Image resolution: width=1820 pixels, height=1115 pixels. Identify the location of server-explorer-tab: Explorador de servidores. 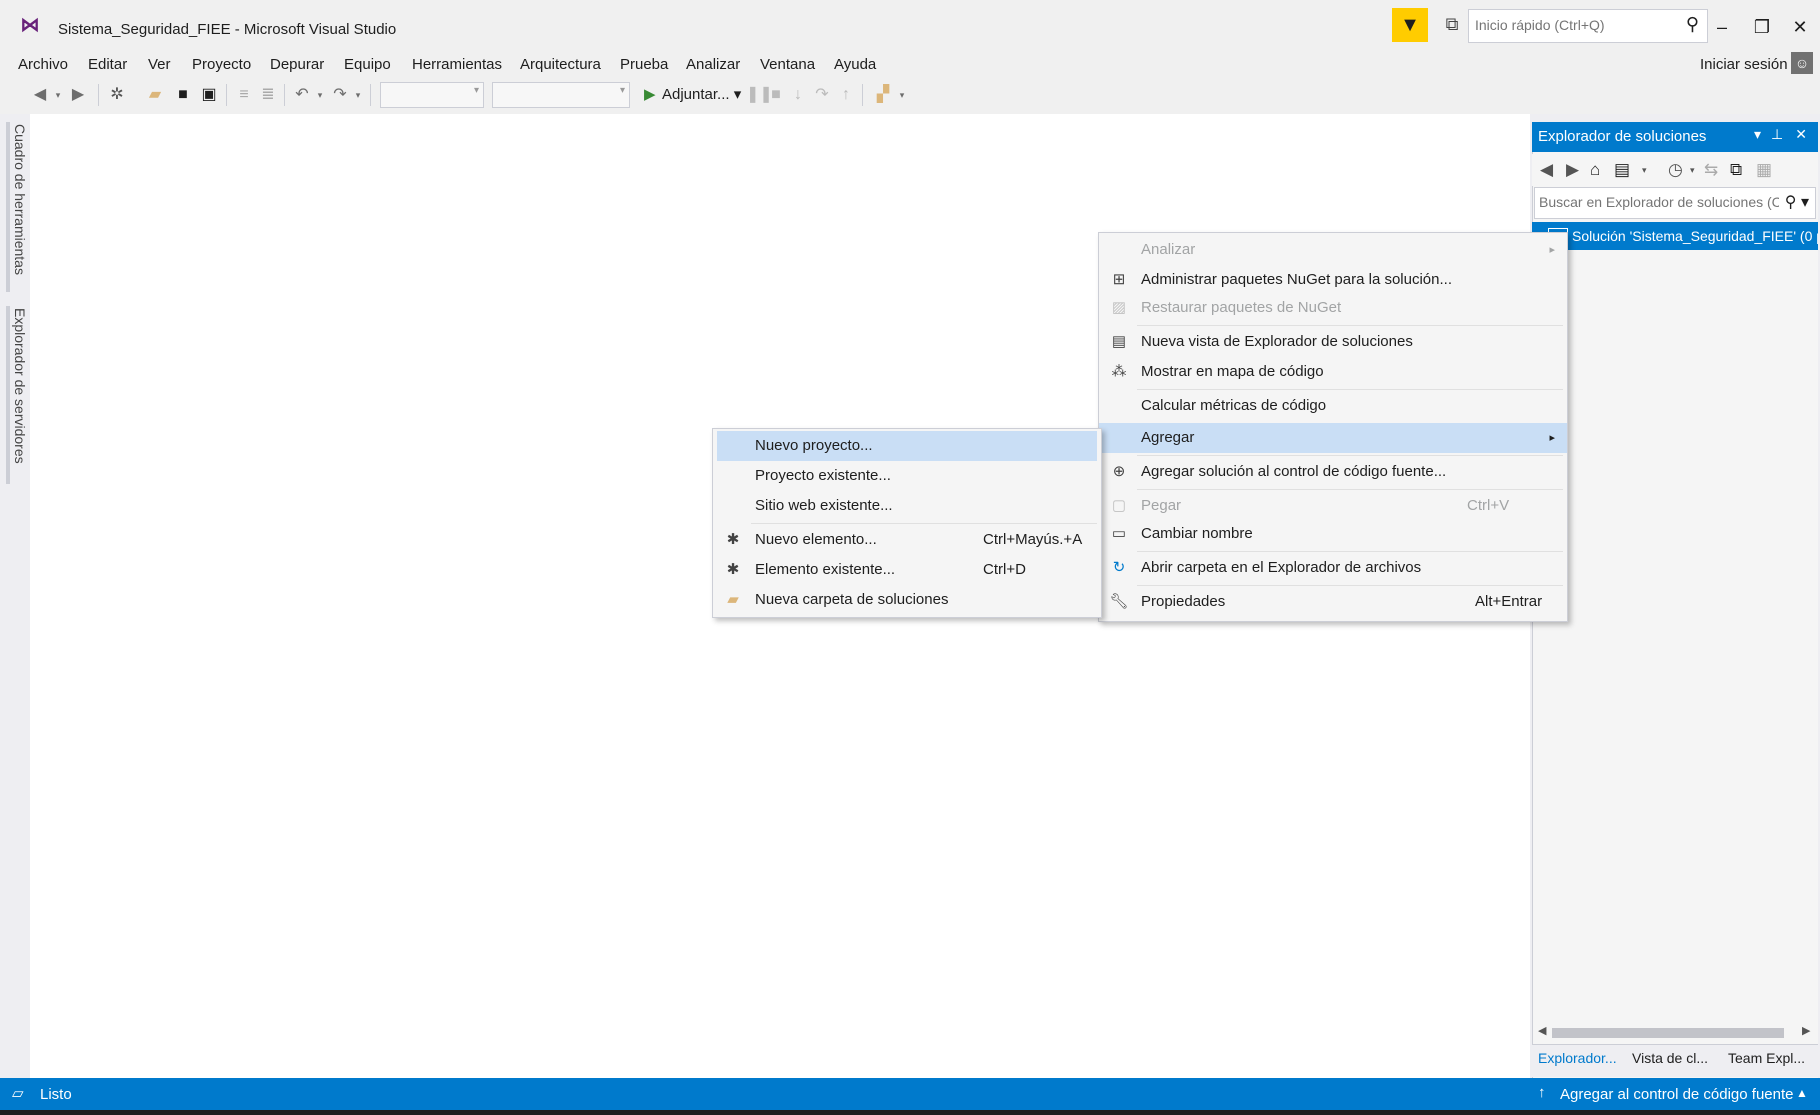
(20, 386).